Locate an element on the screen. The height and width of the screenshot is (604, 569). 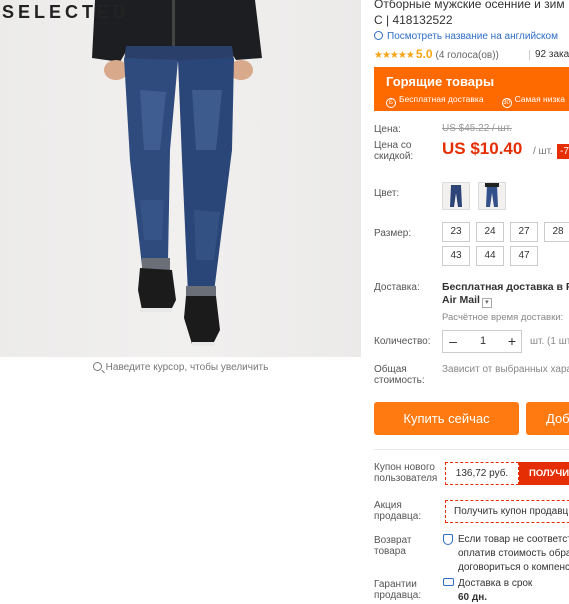
price-label: Цена: is located at coordinates (387, 129).